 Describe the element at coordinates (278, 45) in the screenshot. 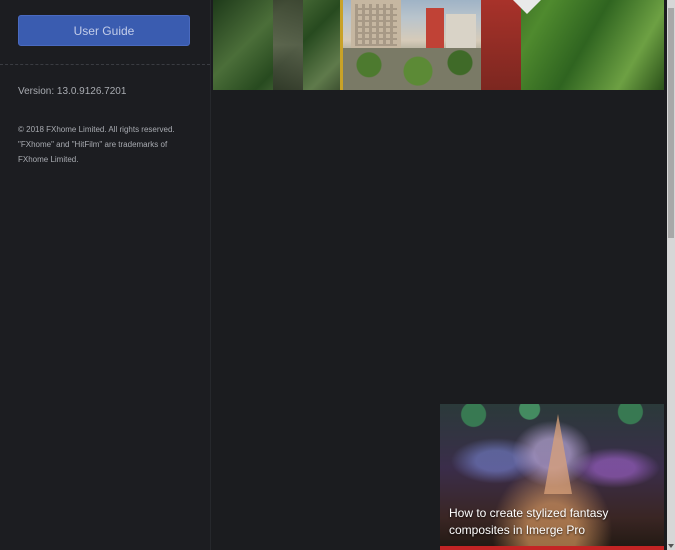

I see `forest-image-left` at that location.